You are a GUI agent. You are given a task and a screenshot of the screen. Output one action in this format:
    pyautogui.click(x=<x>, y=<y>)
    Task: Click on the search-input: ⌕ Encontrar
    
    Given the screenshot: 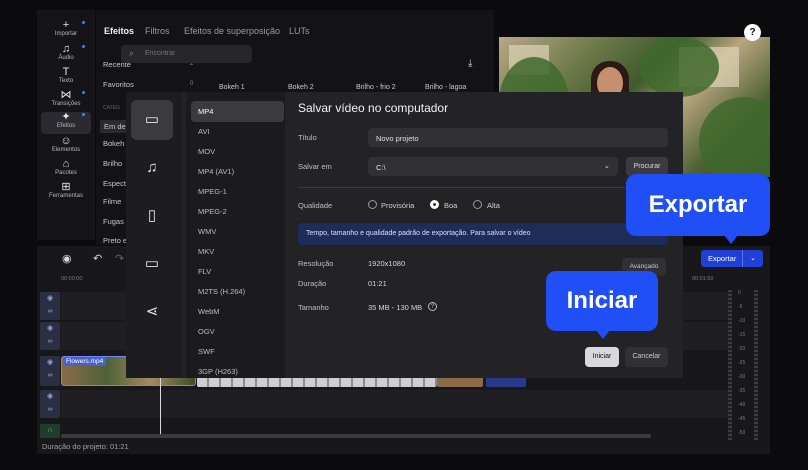 What is the action you would take?
    pyautogui.click(x=186, y=54)
    